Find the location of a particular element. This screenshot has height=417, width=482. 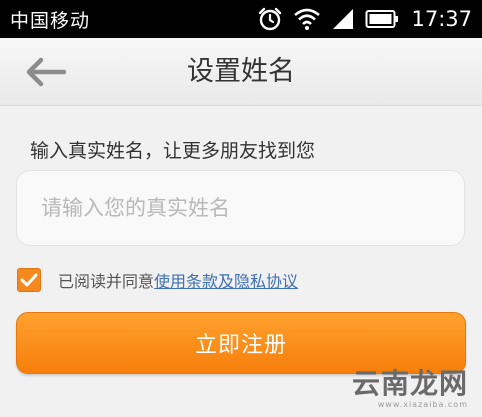

status-bar: 中国移动 17:37 is located at coordinates (241, 19).